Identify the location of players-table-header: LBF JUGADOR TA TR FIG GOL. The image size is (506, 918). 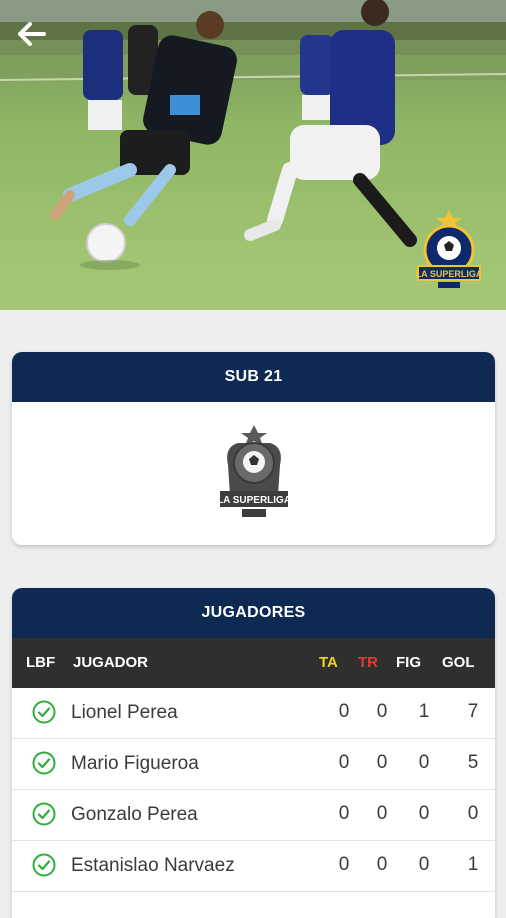
(253, 663).